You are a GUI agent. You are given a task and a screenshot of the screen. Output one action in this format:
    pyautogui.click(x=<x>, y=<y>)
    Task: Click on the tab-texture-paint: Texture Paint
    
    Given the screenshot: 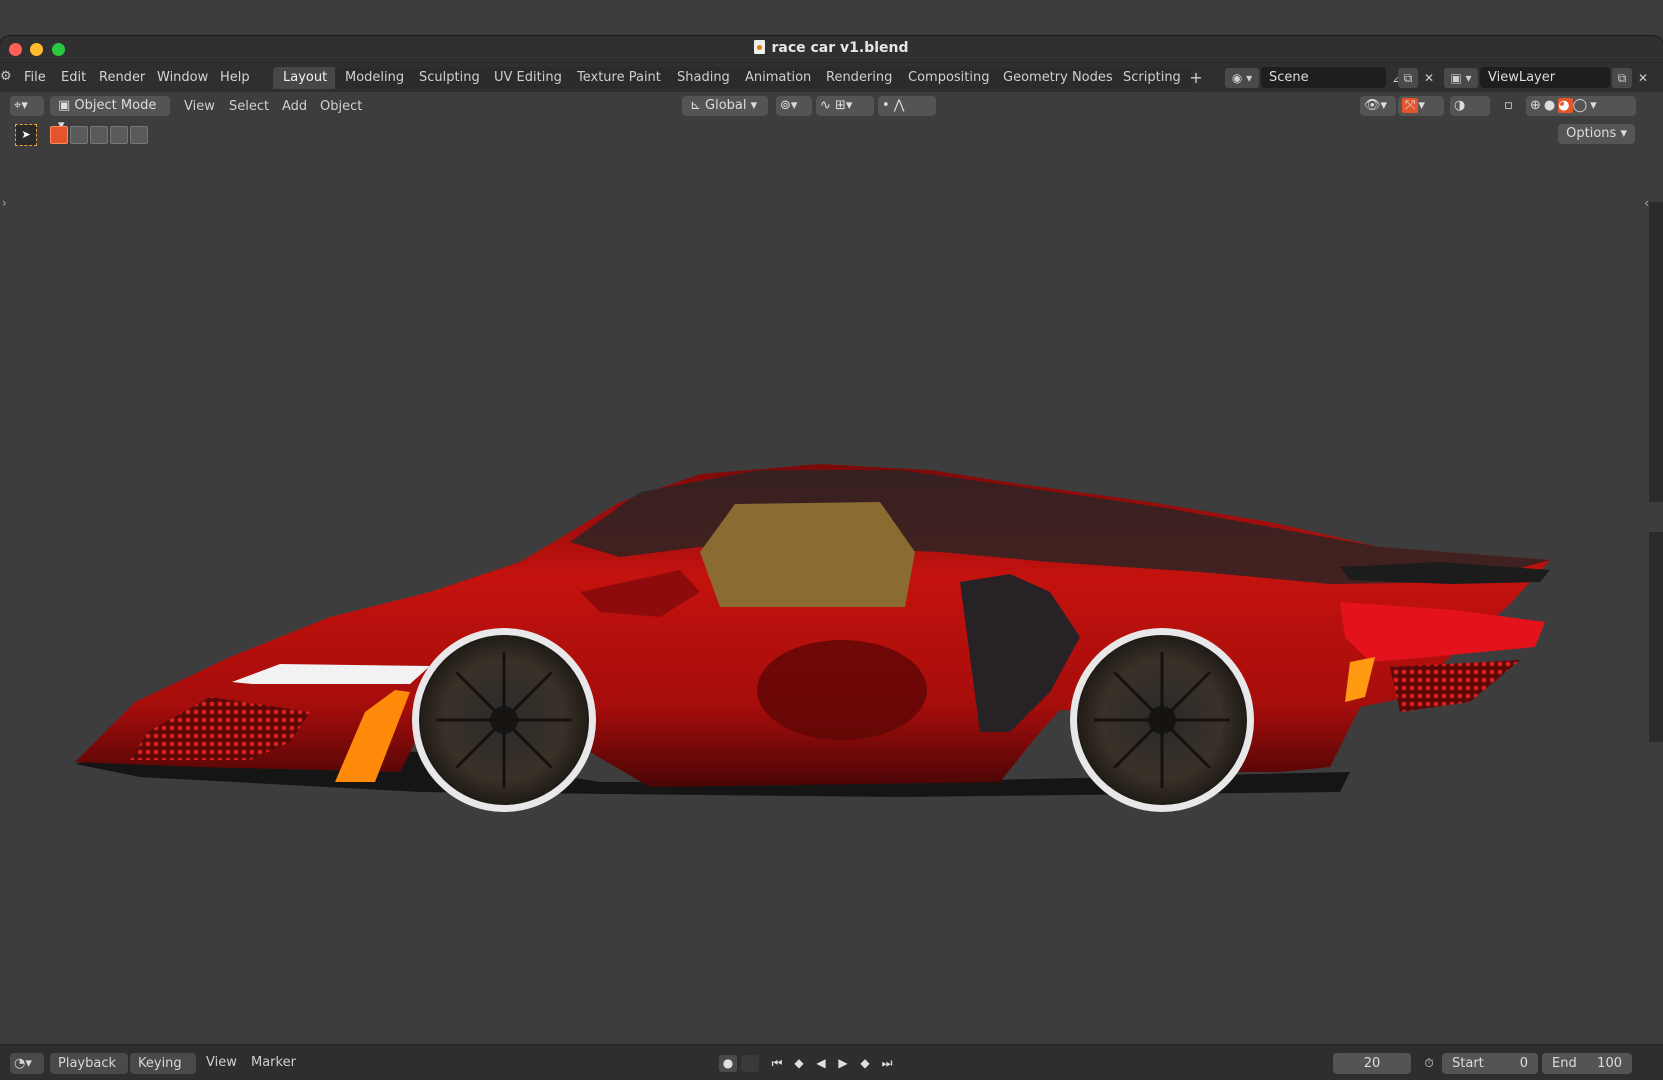 What is the action you would take?
    pyautogui.click(x=619, y=78)
    